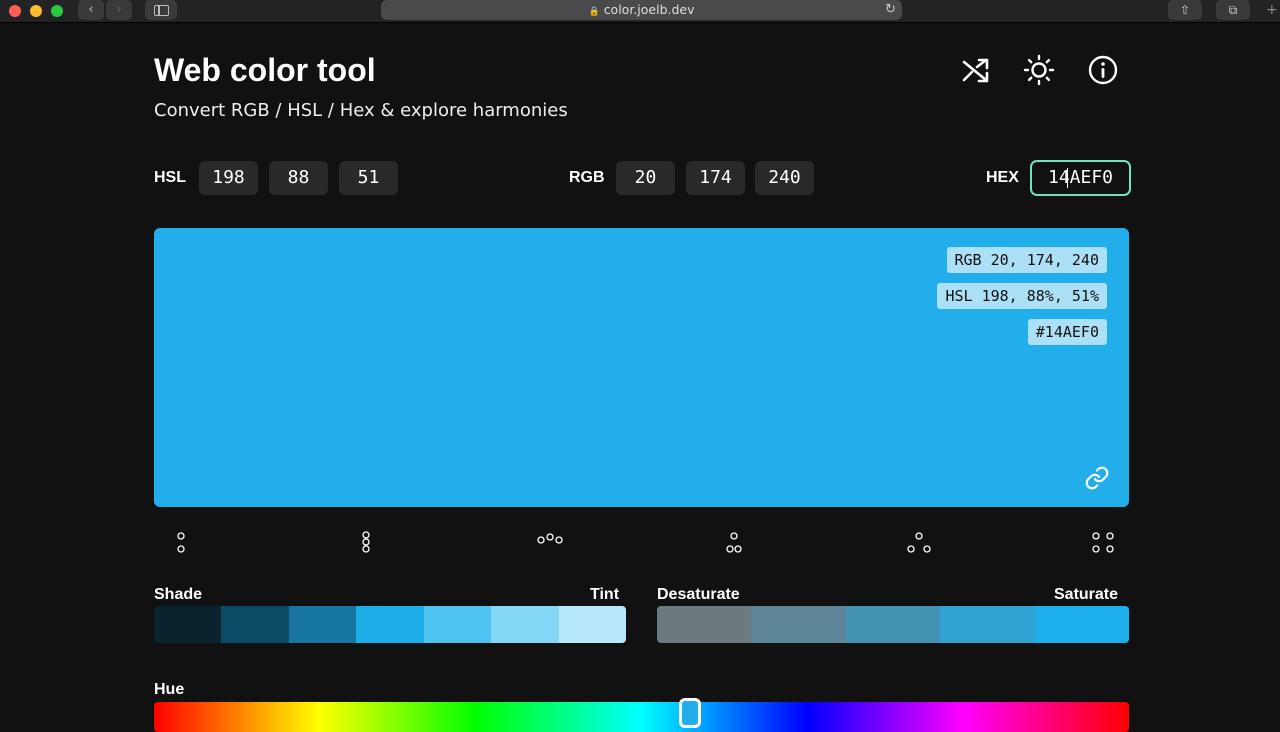 The image size is (1280, 732). Describe the element at coordinates (1185, 10) in the screenshot. I see `share-button: ⇧` at that location.